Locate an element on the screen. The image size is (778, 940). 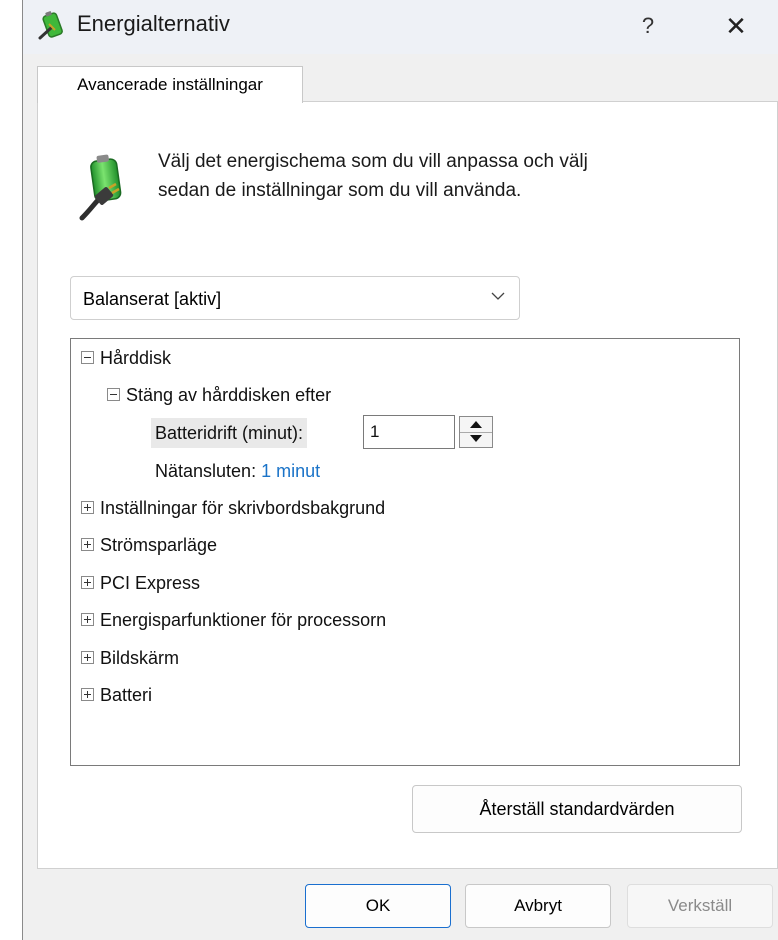
tree-item-turn-off-harddisk: Stäng av hårddisken efter is located at coordinates (219, 395).